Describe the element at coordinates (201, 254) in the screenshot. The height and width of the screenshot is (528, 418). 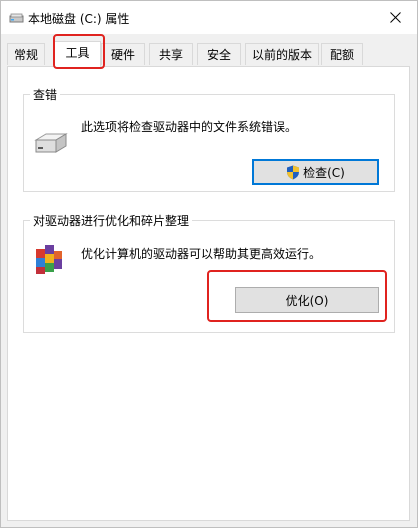
I see `optimize-description: 优化计算机的驱动器可以帮助其更高效运行。` at that location.